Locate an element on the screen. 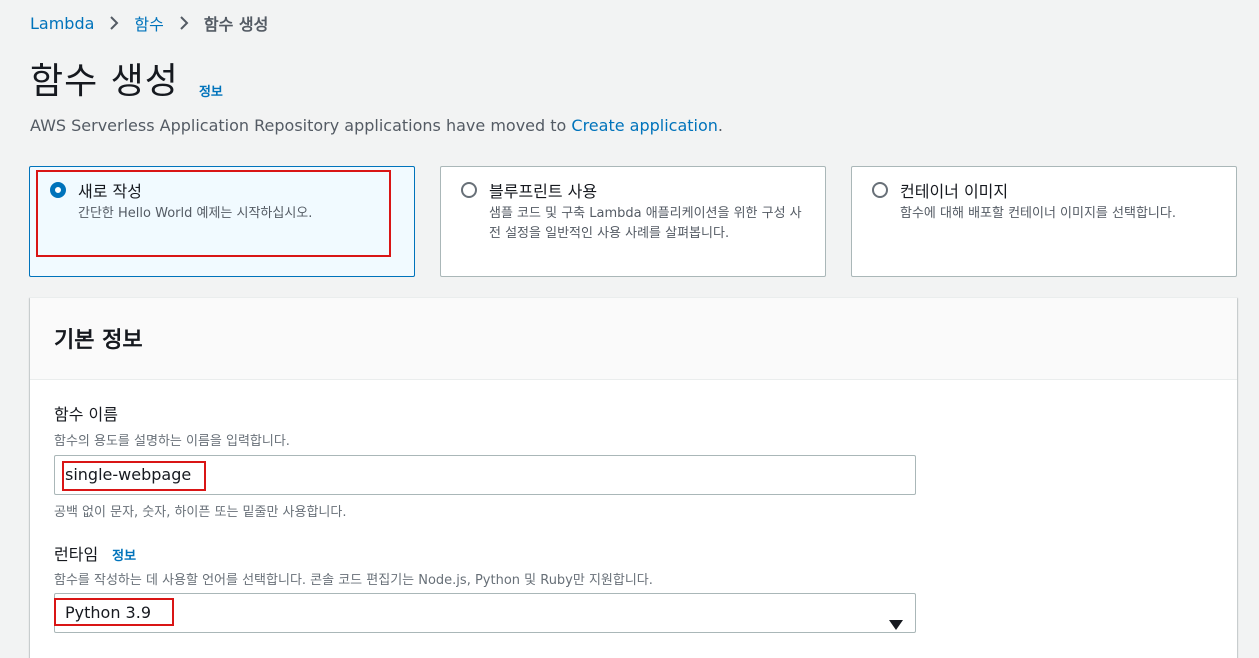  breadcrumb: Lambda 함수 함수 생성 is located at coordinates (149, 23).